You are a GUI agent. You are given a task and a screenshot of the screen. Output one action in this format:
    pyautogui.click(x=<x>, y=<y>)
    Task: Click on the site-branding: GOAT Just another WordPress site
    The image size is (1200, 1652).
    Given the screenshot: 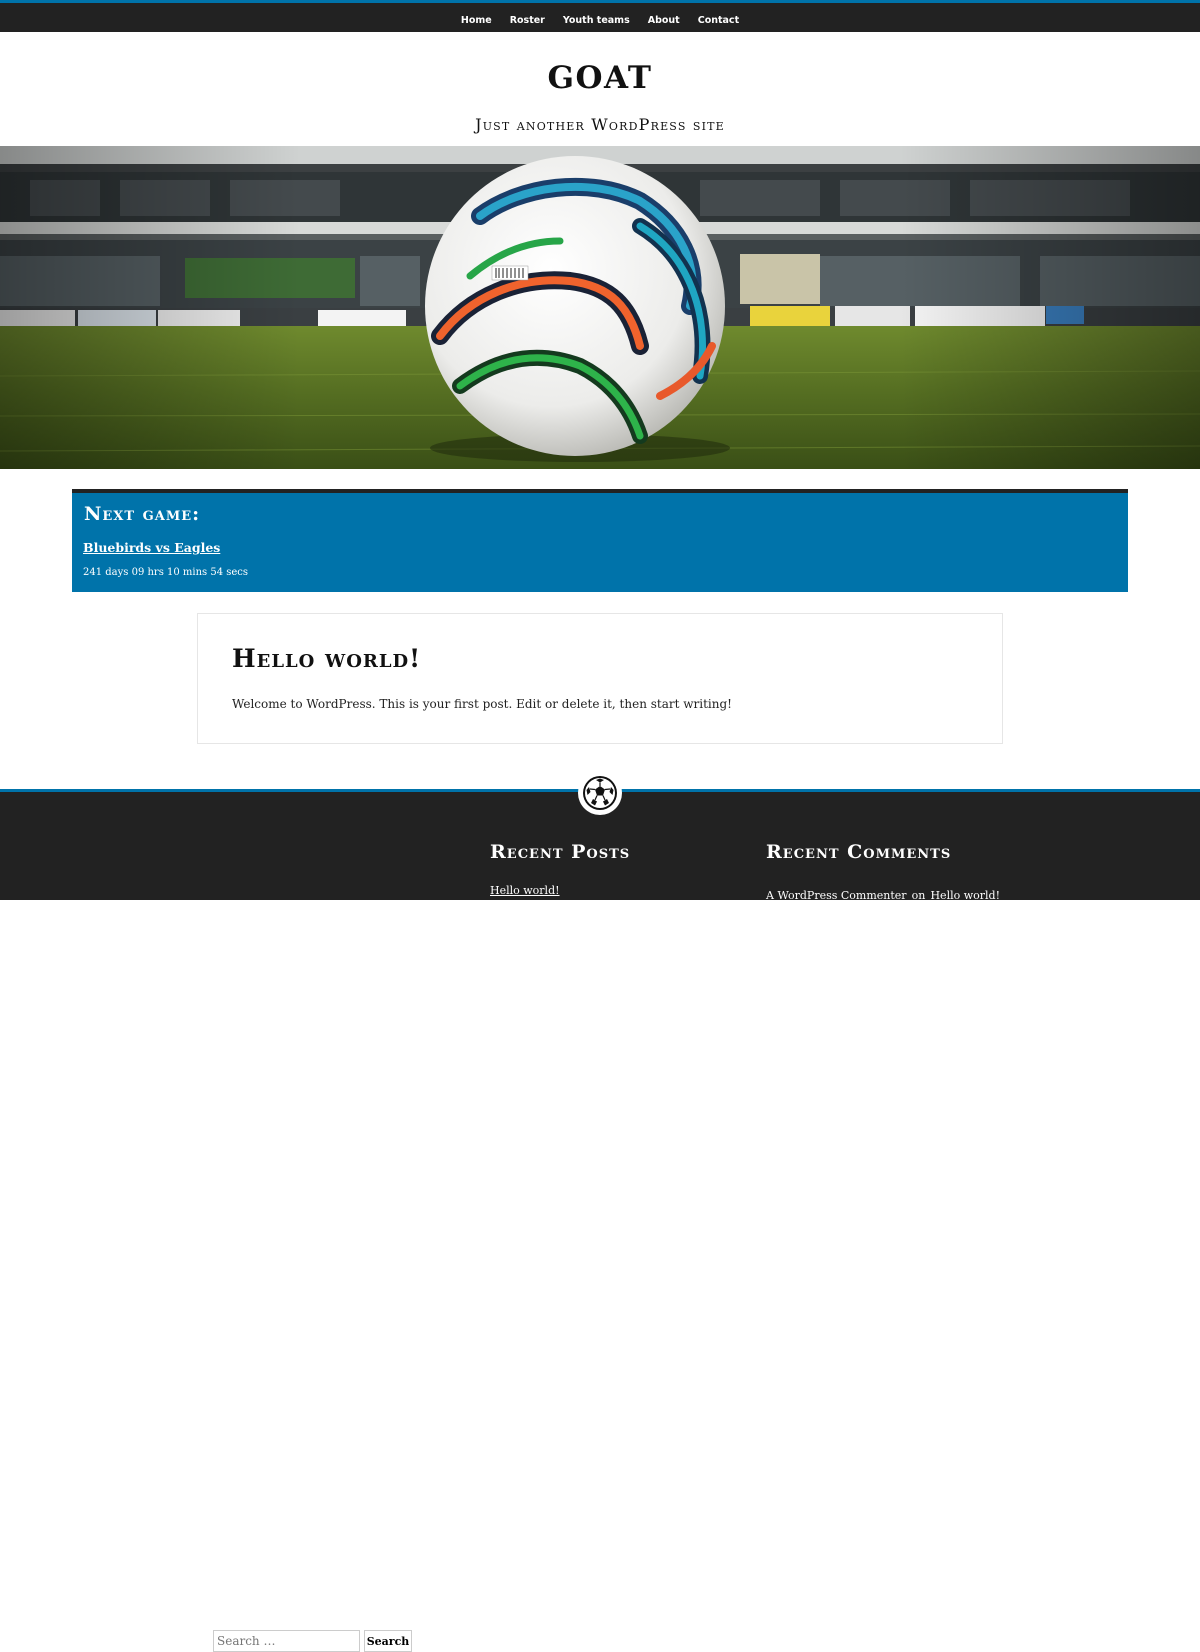 What is the action you would take?
    pyautogui.click(x=600, y=89)
    